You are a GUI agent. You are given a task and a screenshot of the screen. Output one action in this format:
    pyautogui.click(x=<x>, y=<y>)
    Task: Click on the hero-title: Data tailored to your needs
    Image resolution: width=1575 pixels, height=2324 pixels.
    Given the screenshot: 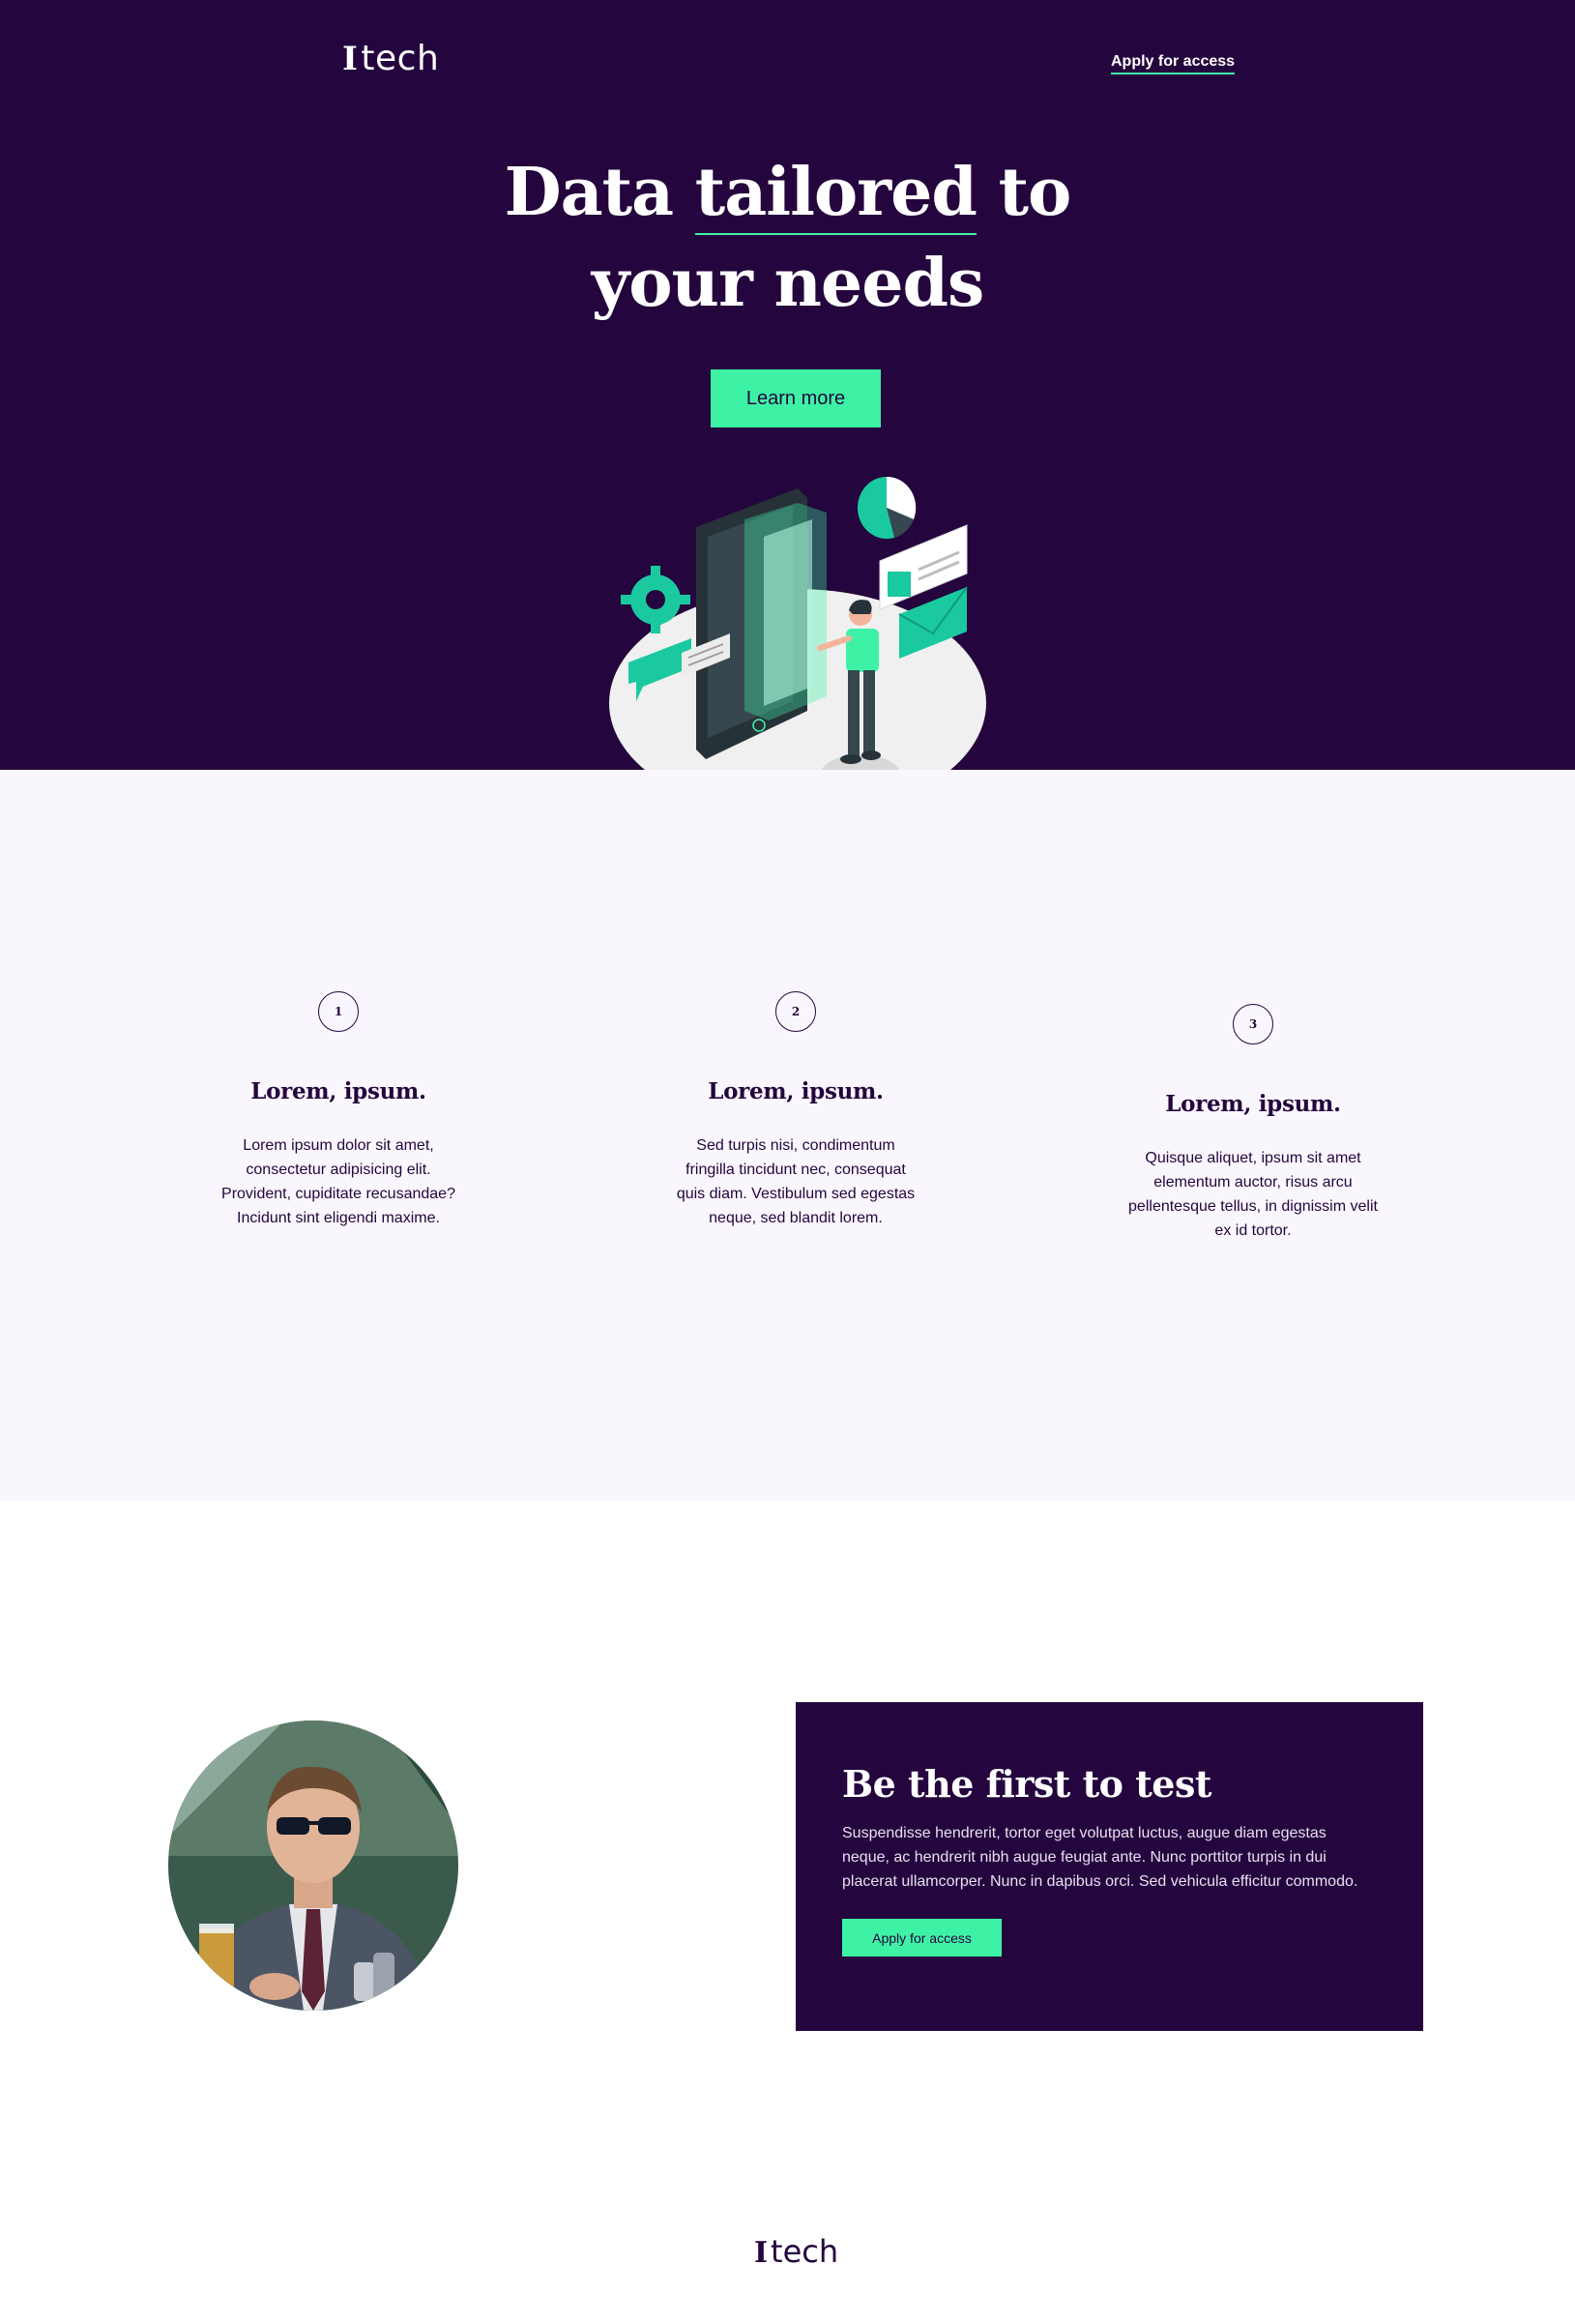 What is the action you would take?
    pyautogui.click(x=787, y=238)
    